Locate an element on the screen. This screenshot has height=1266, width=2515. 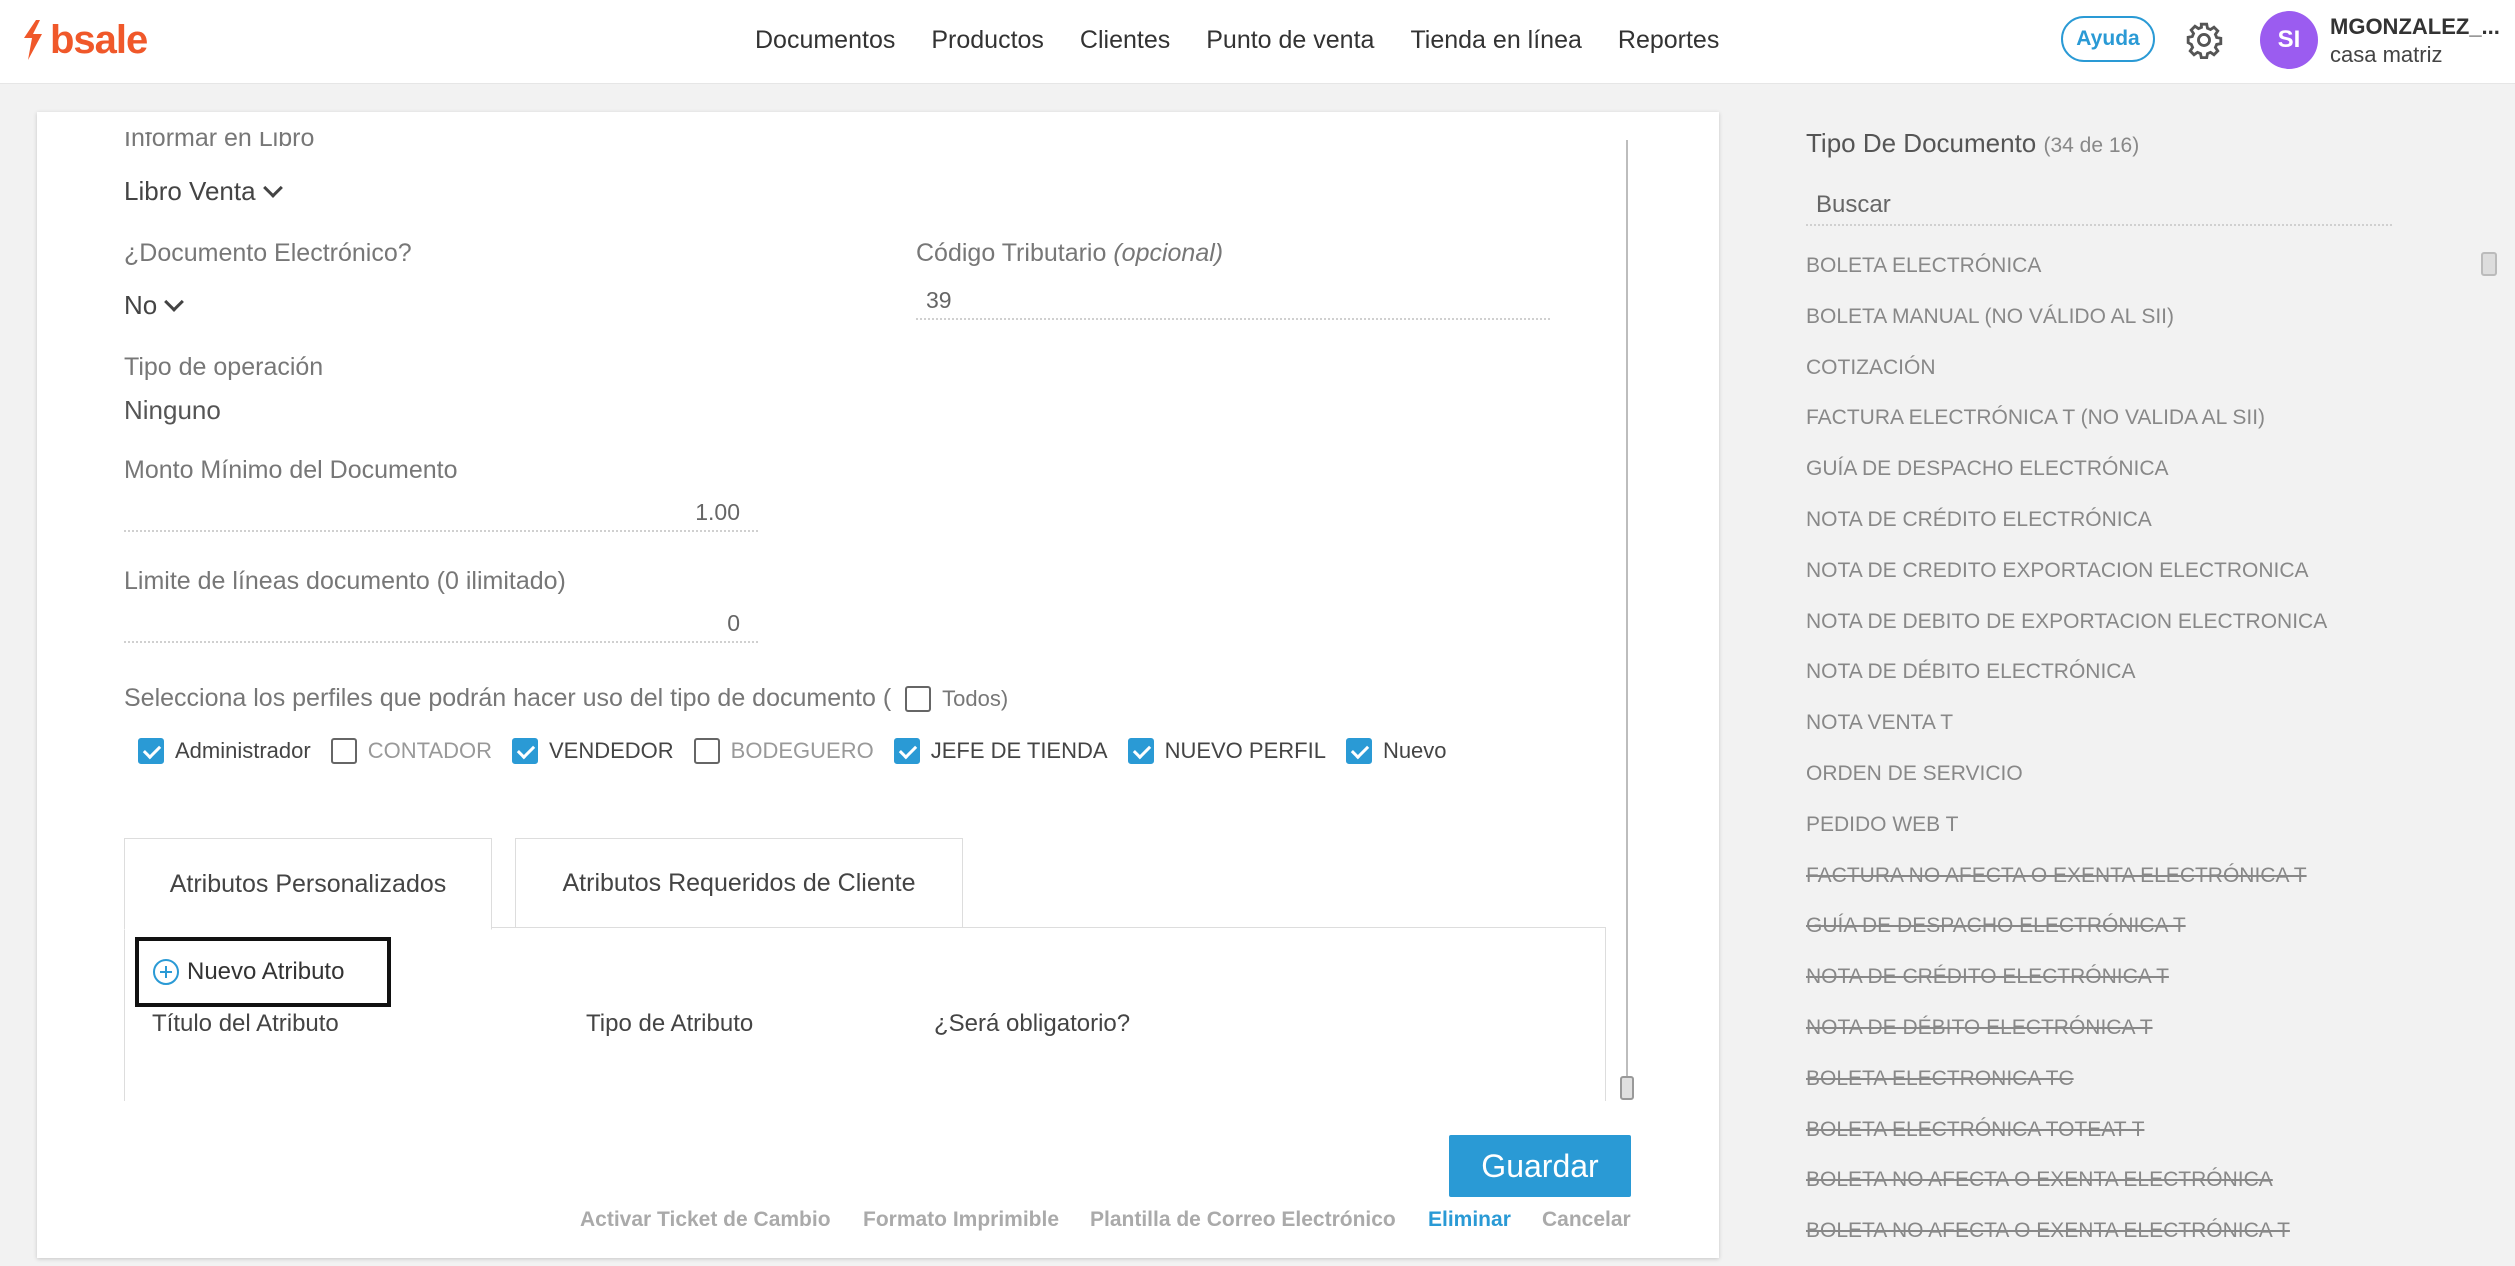
limite-label: Limite de líneas documento (0 ilimitado) is located at coordinates (345, 581).